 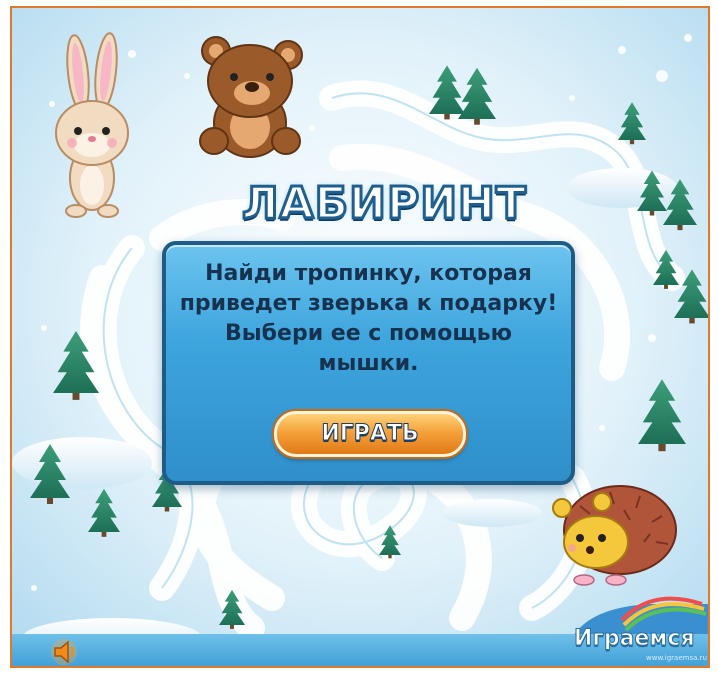 I want to click on instruction-line: мышки., so click(x=368, y=363).